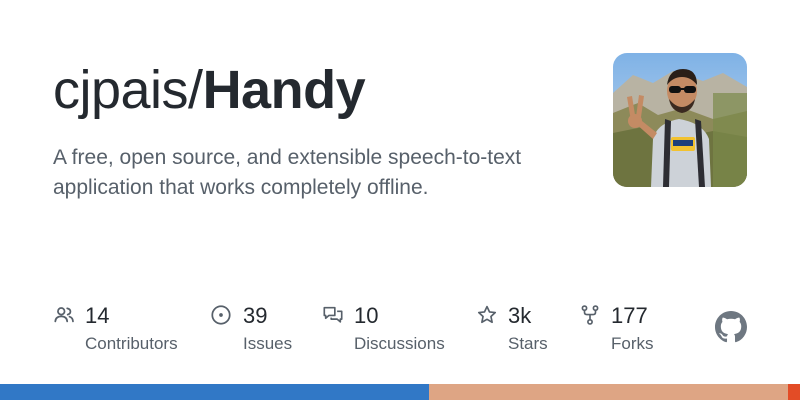 The width and height of the screenshot is (800, 400). I want to click on language-bar, so click(400, 392).